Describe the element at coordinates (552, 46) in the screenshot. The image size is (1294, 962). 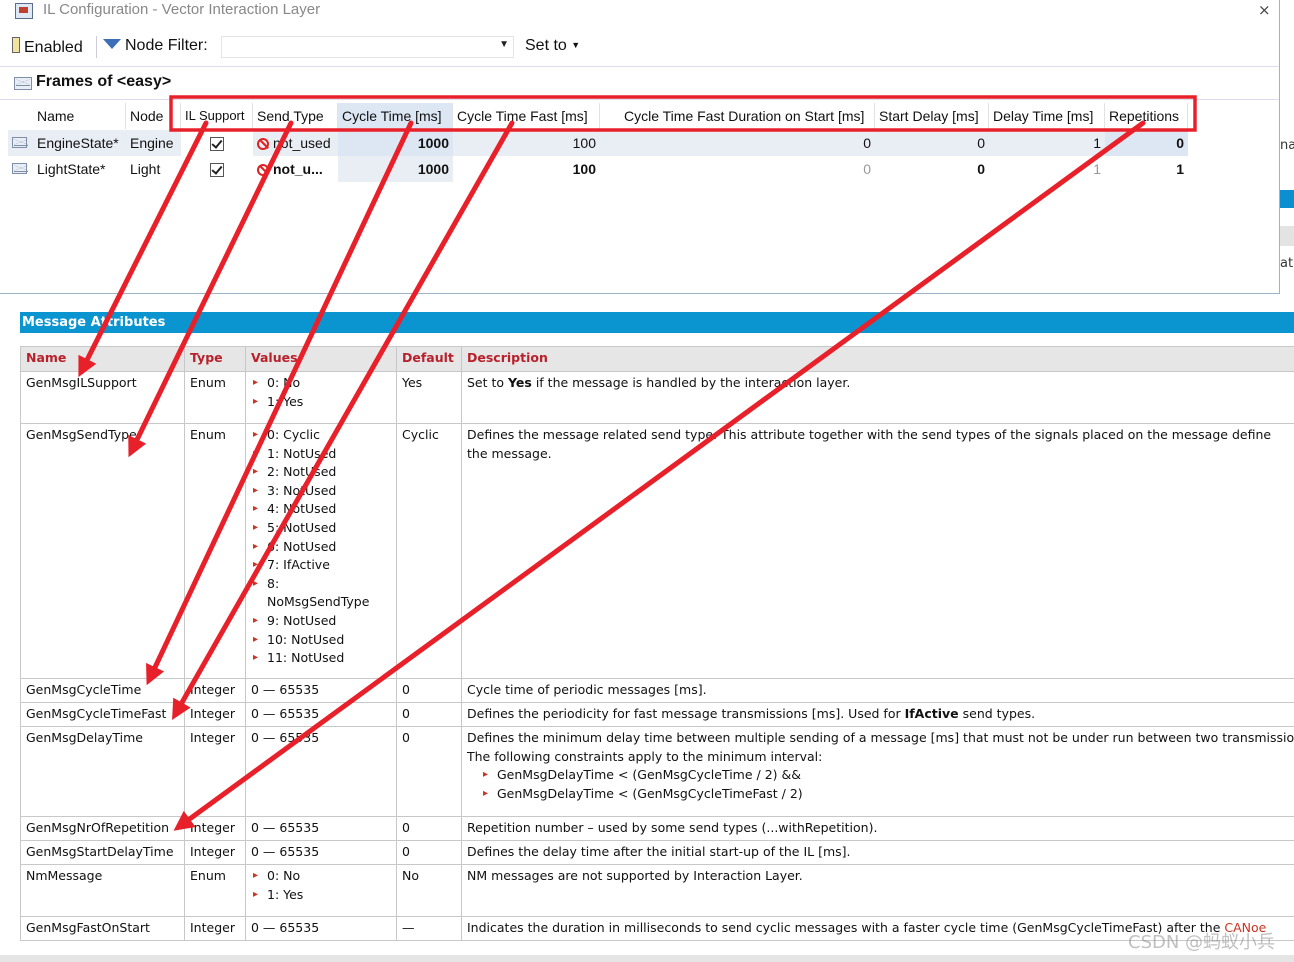
I see `set-to-menu: Set to ▼` at that location.